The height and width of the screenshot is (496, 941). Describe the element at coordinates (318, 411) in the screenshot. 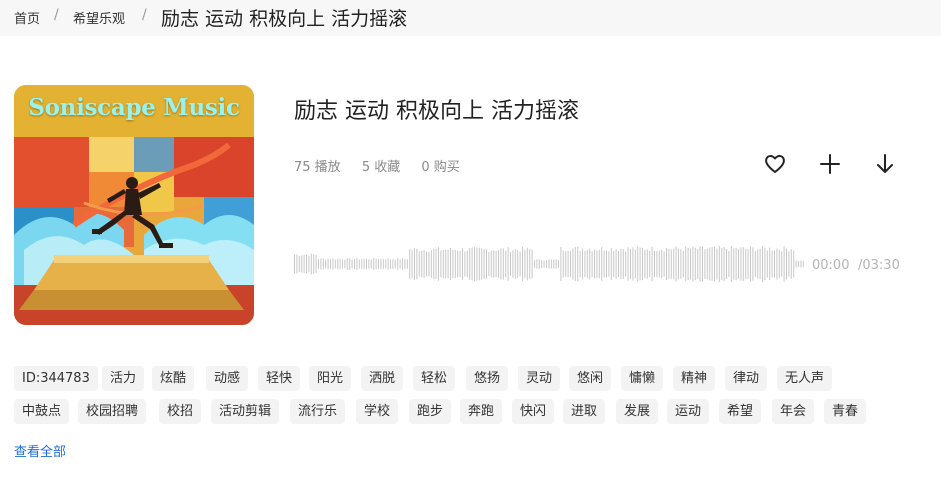

I see `tag-chip: 流行乐` at that location.